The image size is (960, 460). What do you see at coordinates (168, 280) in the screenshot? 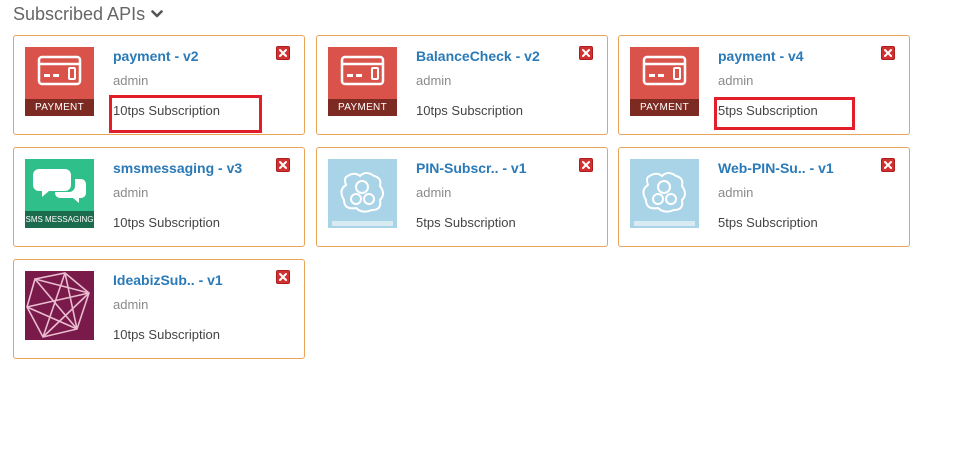
I see `api-name-link: IdeabizSub.. - v1` at bounding box center [168, 280].